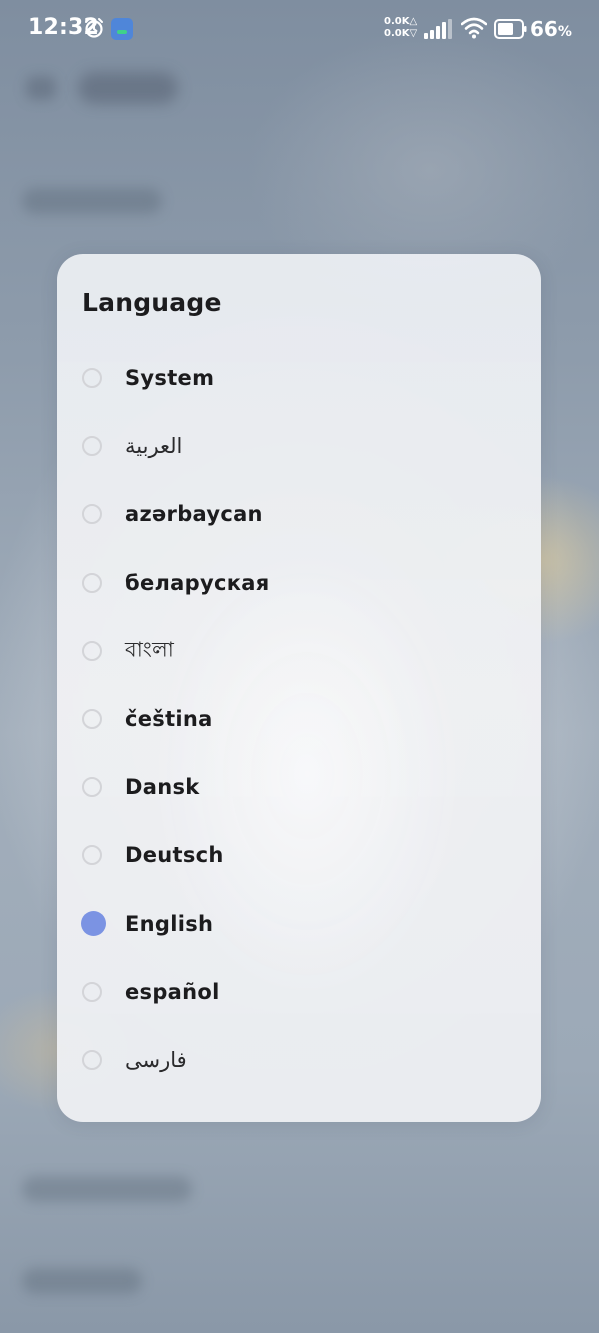  I want to click on language-label: English, so click(169, 923).